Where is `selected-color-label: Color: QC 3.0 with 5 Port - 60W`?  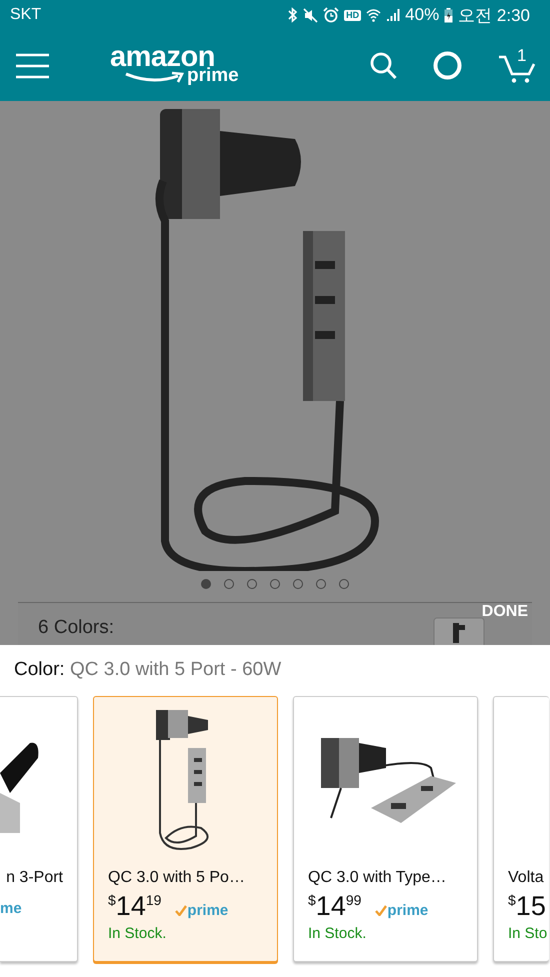
selected-color-label: Color: QC 3.0 with 5 Port - 60W is located at coordinates (148, 670).